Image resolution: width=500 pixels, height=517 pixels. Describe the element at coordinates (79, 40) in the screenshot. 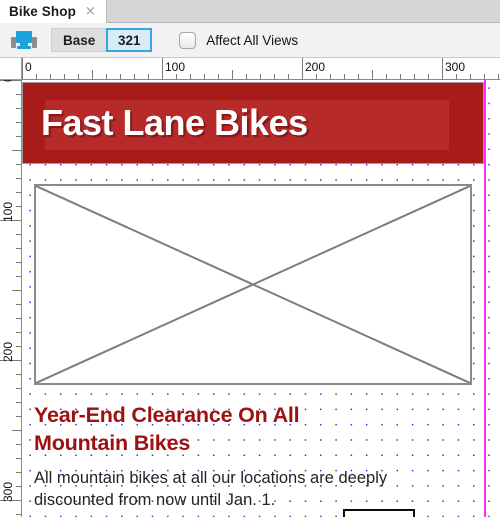

I see `breakpoint-base-button: Base` at that location.